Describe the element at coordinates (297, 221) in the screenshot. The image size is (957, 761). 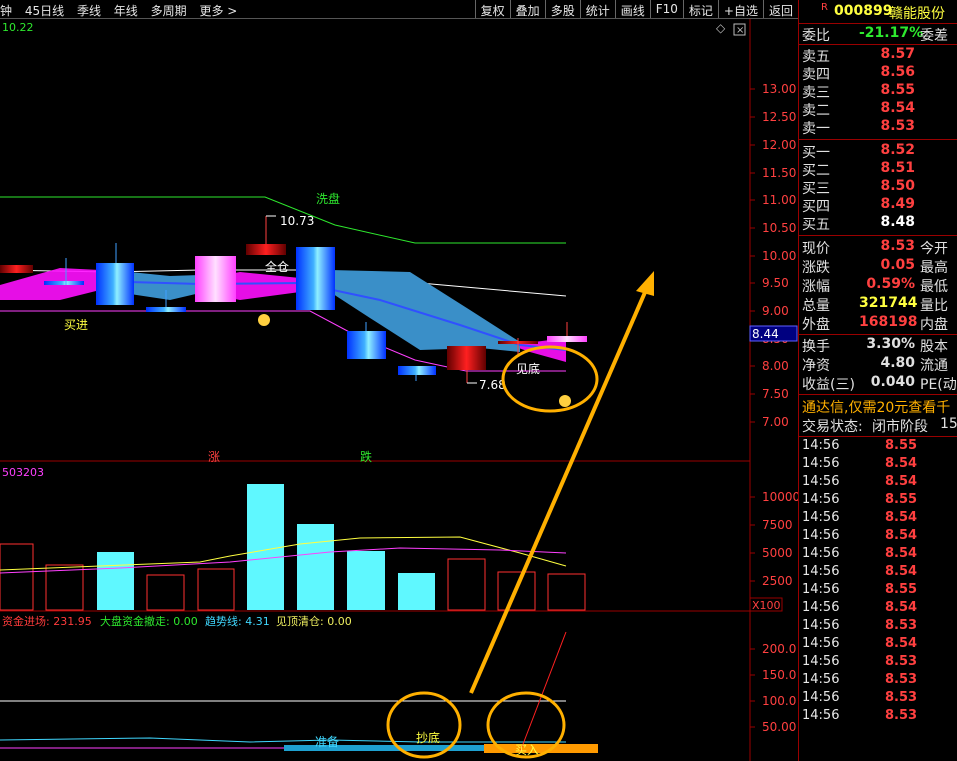
I see `annotation-high-price: 10.73` at that location.